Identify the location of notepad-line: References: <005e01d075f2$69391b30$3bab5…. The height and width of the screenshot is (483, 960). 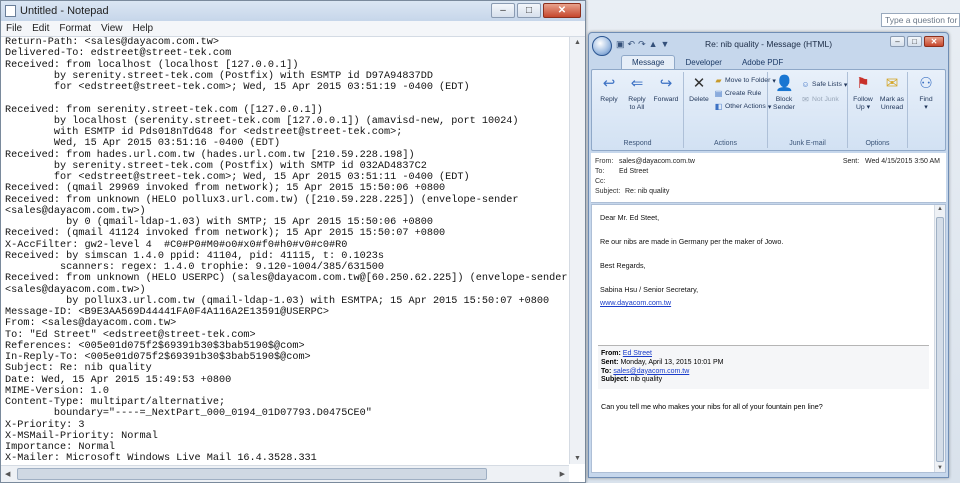
(155, 346).